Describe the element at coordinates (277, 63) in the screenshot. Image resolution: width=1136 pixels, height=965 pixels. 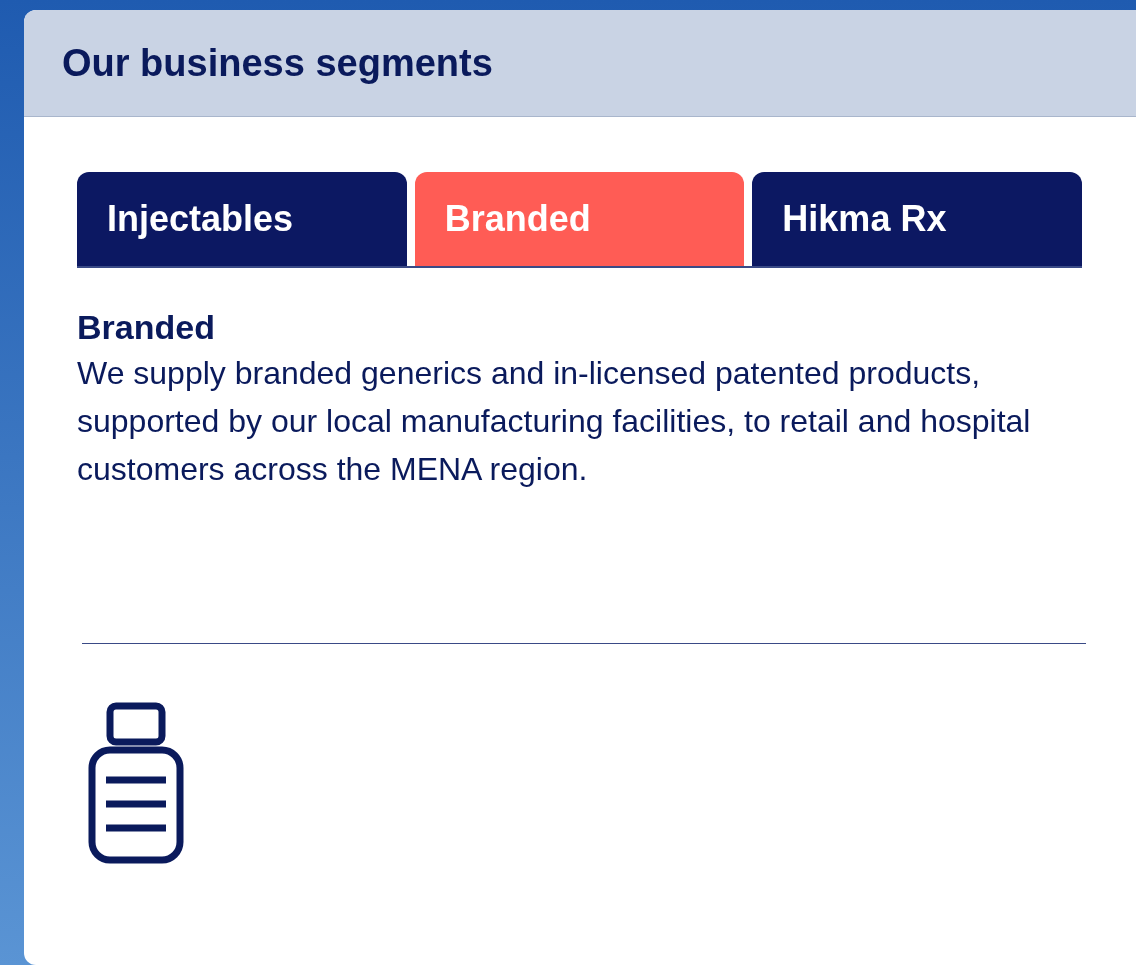
I see `panel-title: Our business segments` at that location.